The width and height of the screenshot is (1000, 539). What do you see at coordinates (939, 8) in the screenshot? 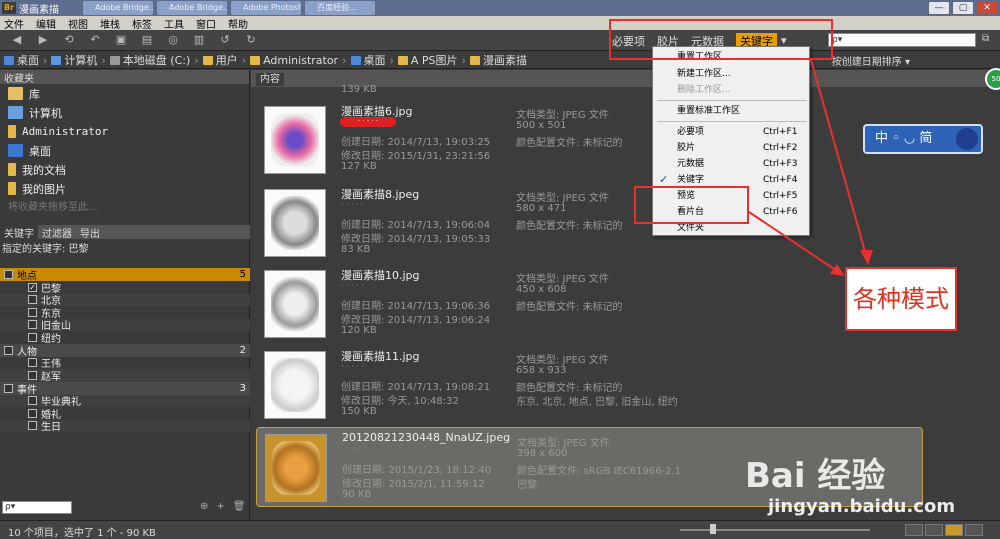
I see `minimize-button: —` at bounding box center [939, 8].